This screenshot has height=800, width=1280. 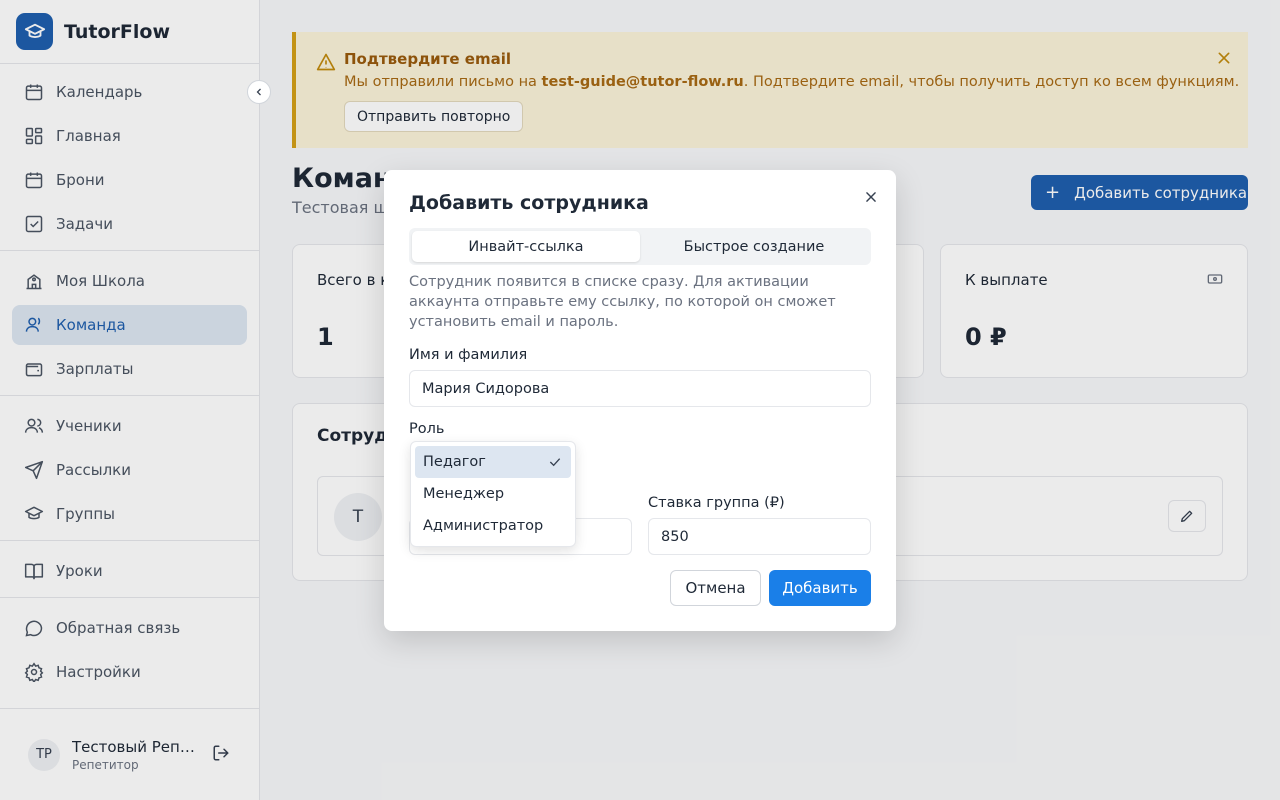 What do you see at coordinates (529, 203) in the screenshot?
I see `dialog-title: Добавить сотрудника` at bounding box center [529, 203].